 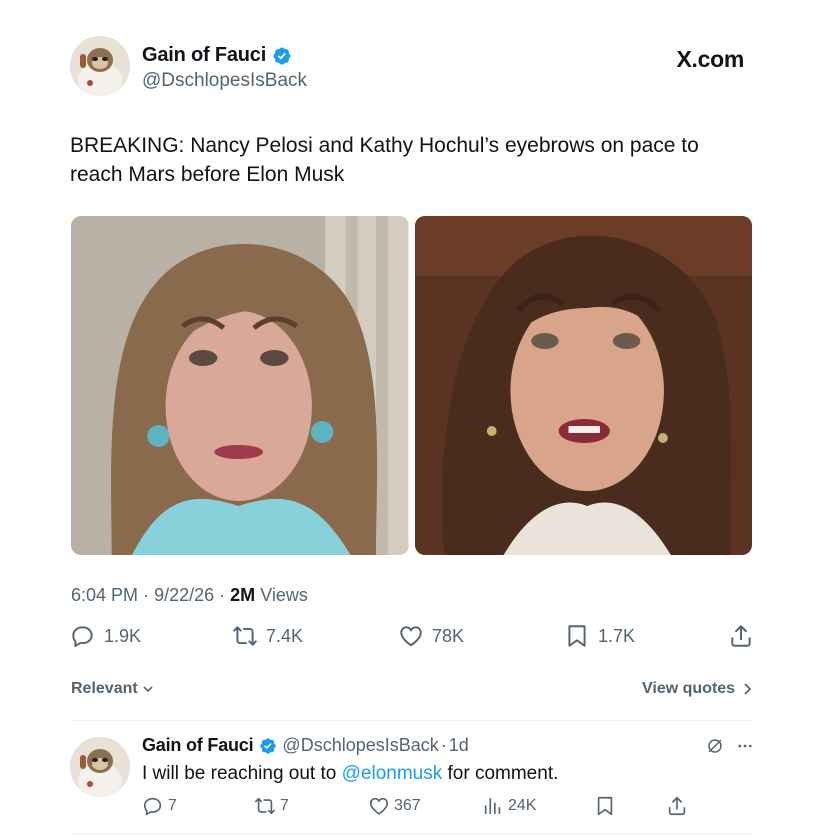 What do you see at coordinates (100, 66) in the screenshot?
I see `avatar` at bounding box center [100, 66].